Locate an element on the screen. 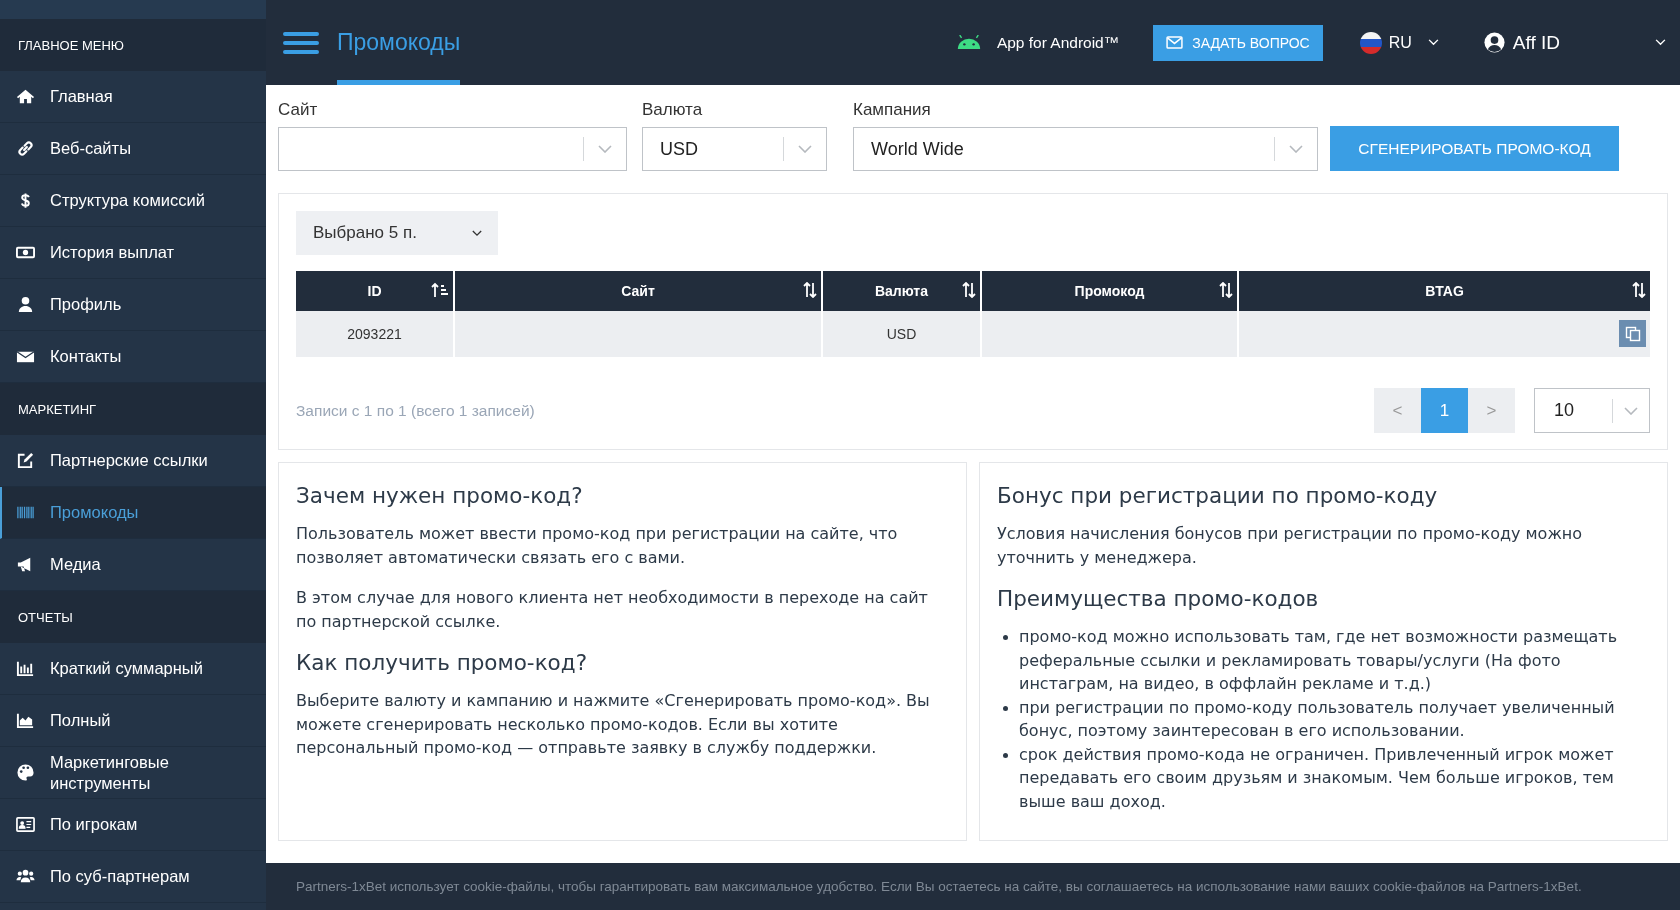 This screenshot has width=1680, height=910. page-size-select: 10 is located at coordinates (1592, 410).